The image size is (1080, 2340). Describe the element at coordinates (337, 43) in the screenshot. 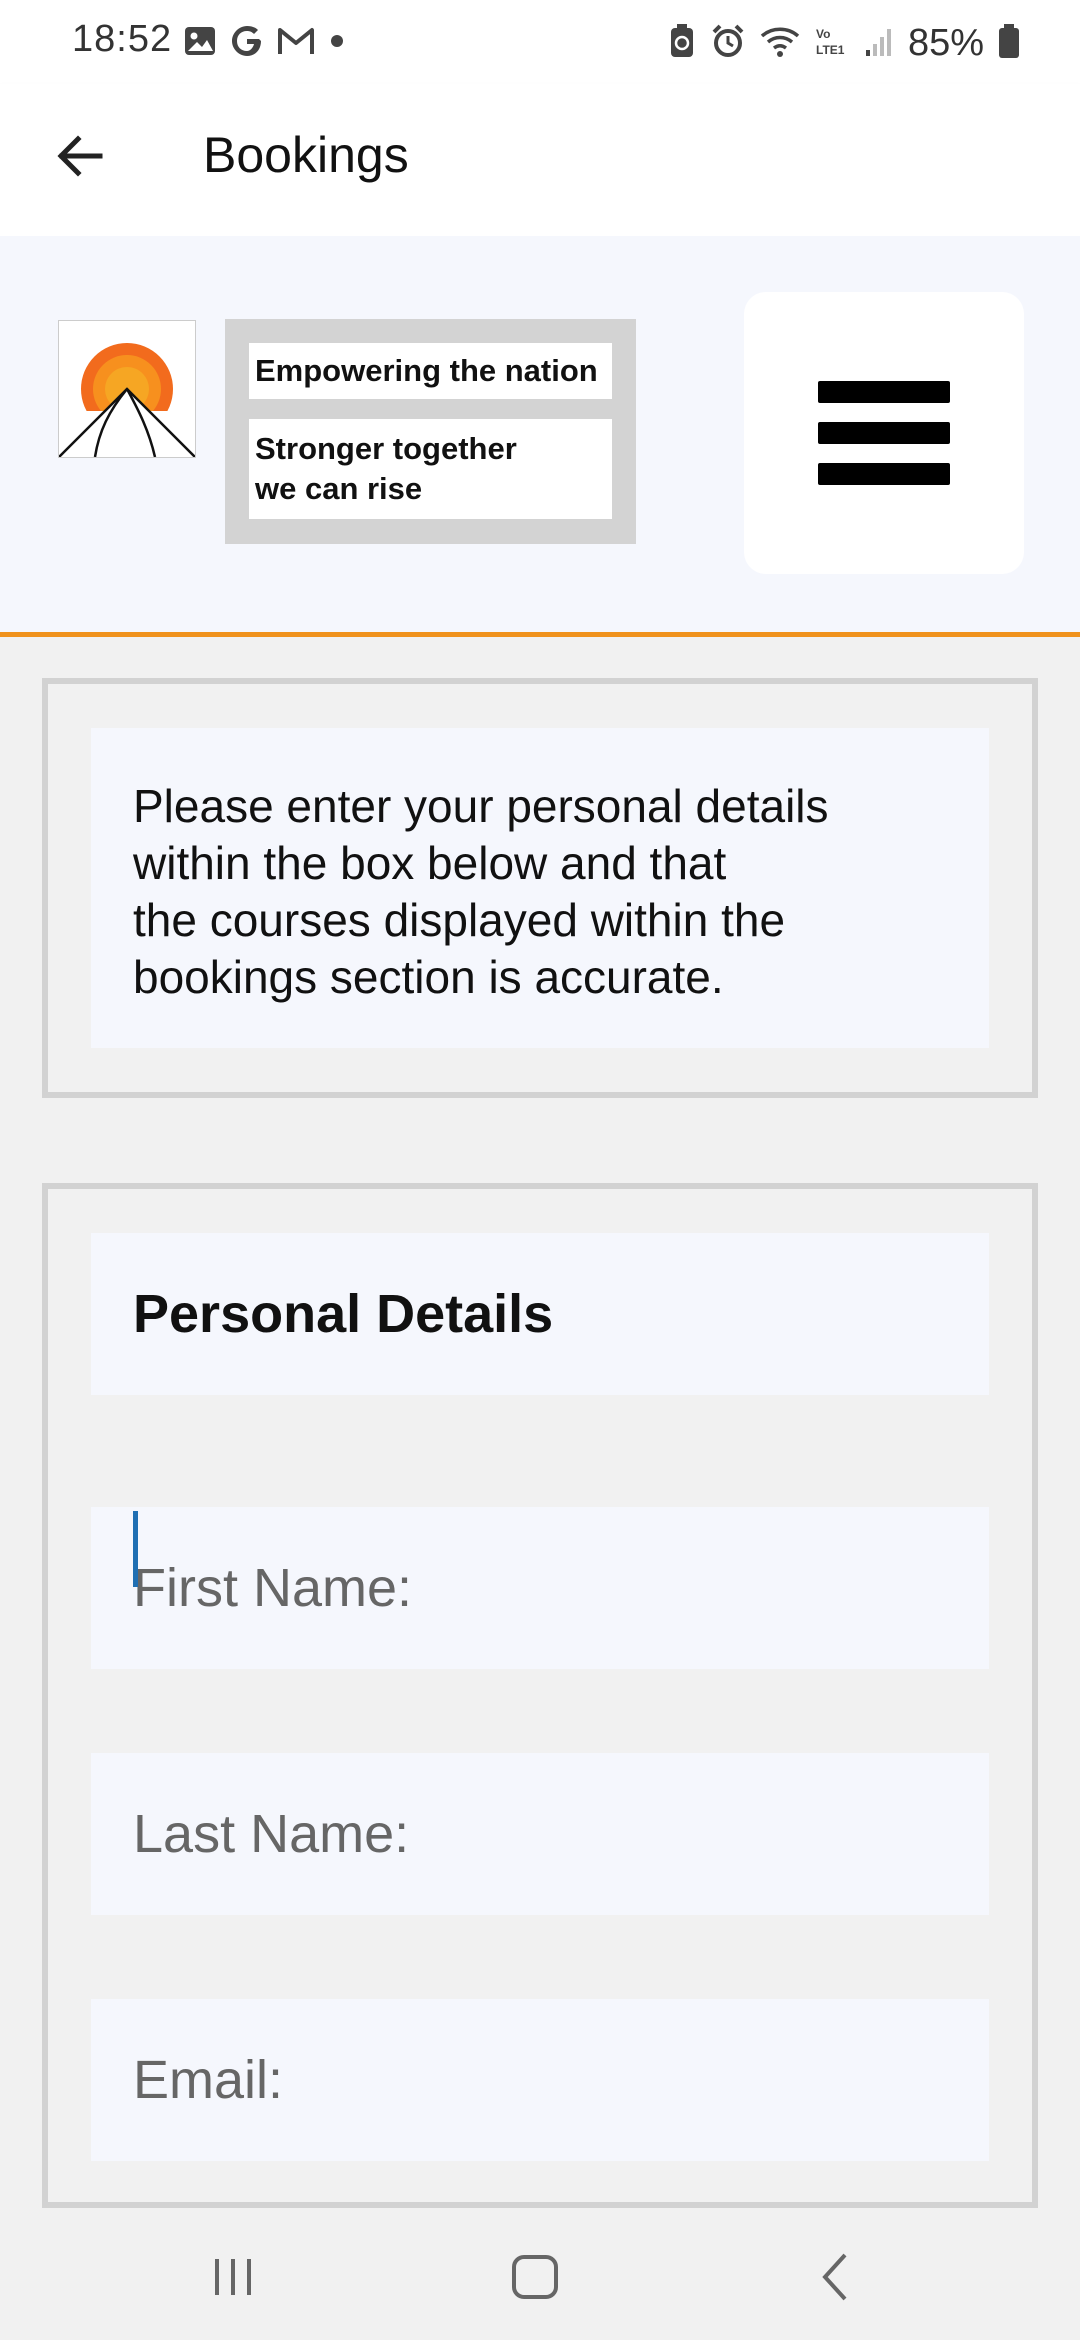

I see `dot-icon` at that location.